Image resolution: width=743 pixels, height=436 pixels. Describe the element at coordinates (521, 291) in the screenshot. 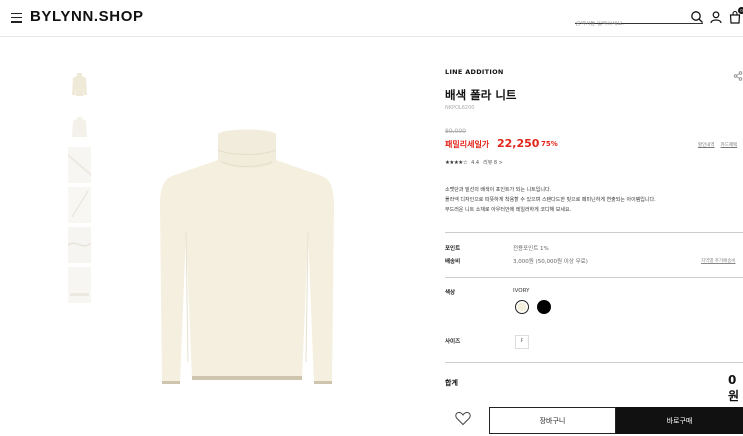

I see `color-value: IVORY` at that location.